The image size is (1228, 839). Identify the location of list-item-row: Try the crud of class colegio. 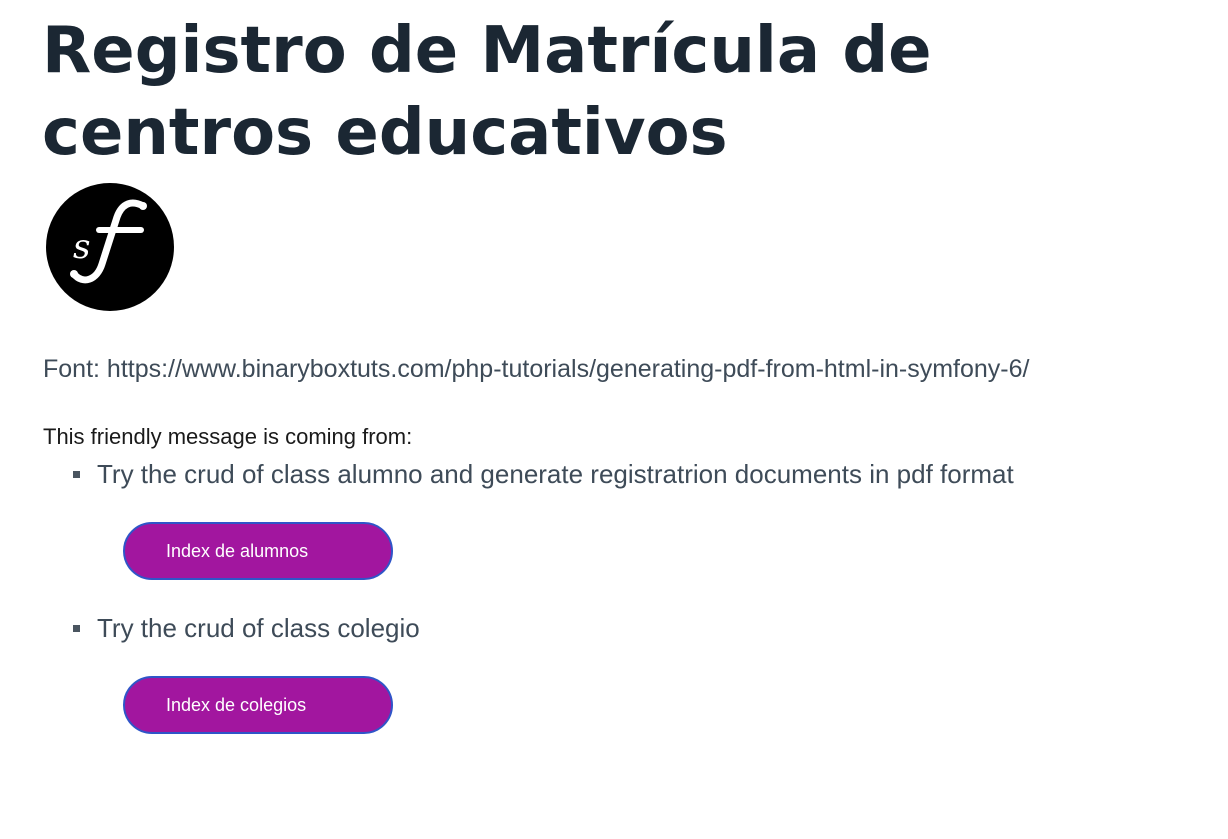
(622, 628).